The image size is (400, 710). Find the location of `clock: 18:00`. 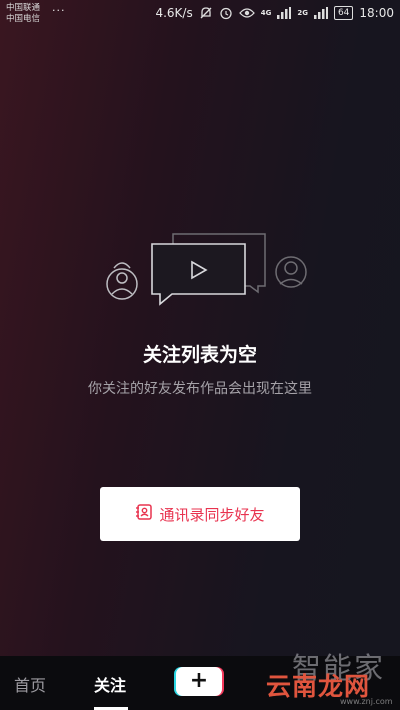

clock: 18:00 is located at coordinates (376, 13).